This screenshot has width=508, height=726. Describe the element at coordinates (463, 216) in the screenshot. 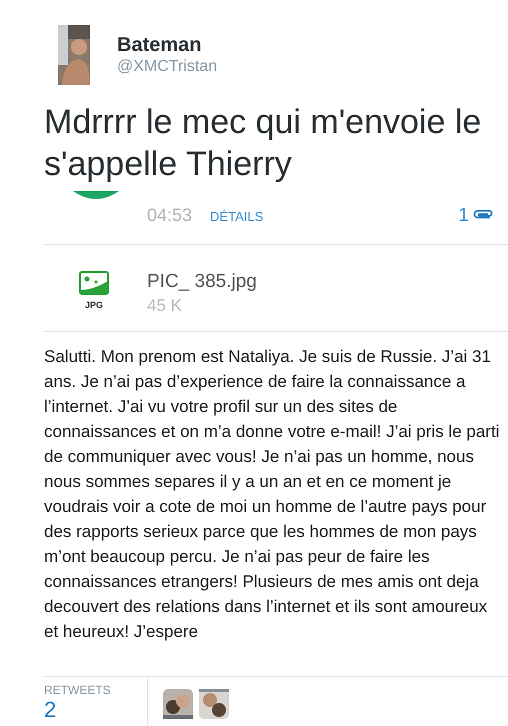

I see `attachment-count: 1` at that location.